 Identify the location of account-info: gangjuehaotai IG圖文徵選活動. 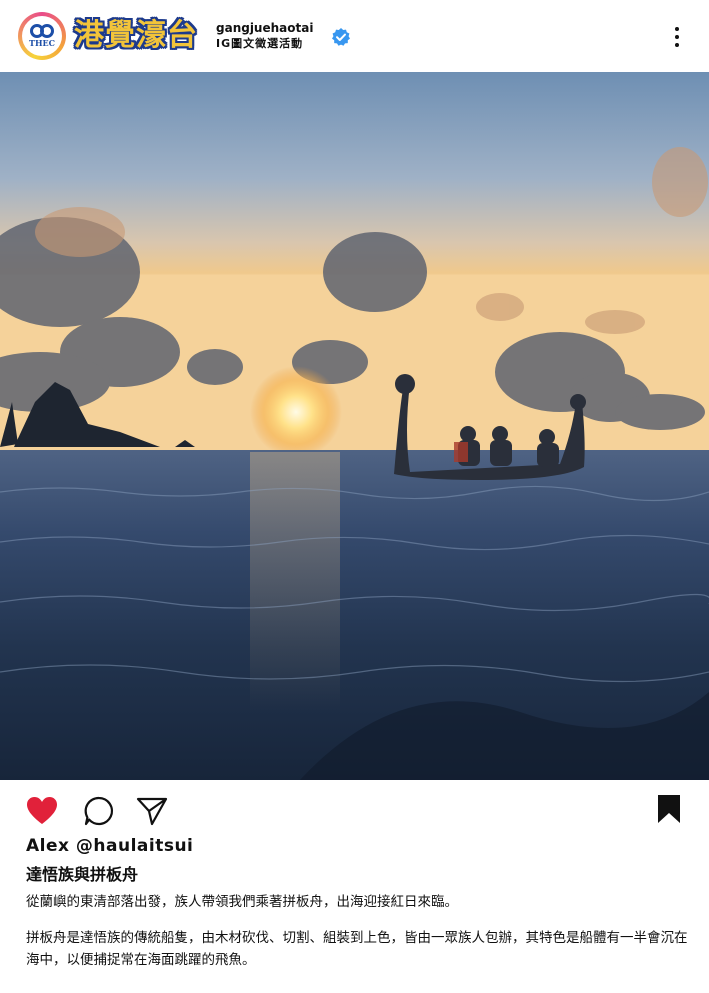
(264, 36).